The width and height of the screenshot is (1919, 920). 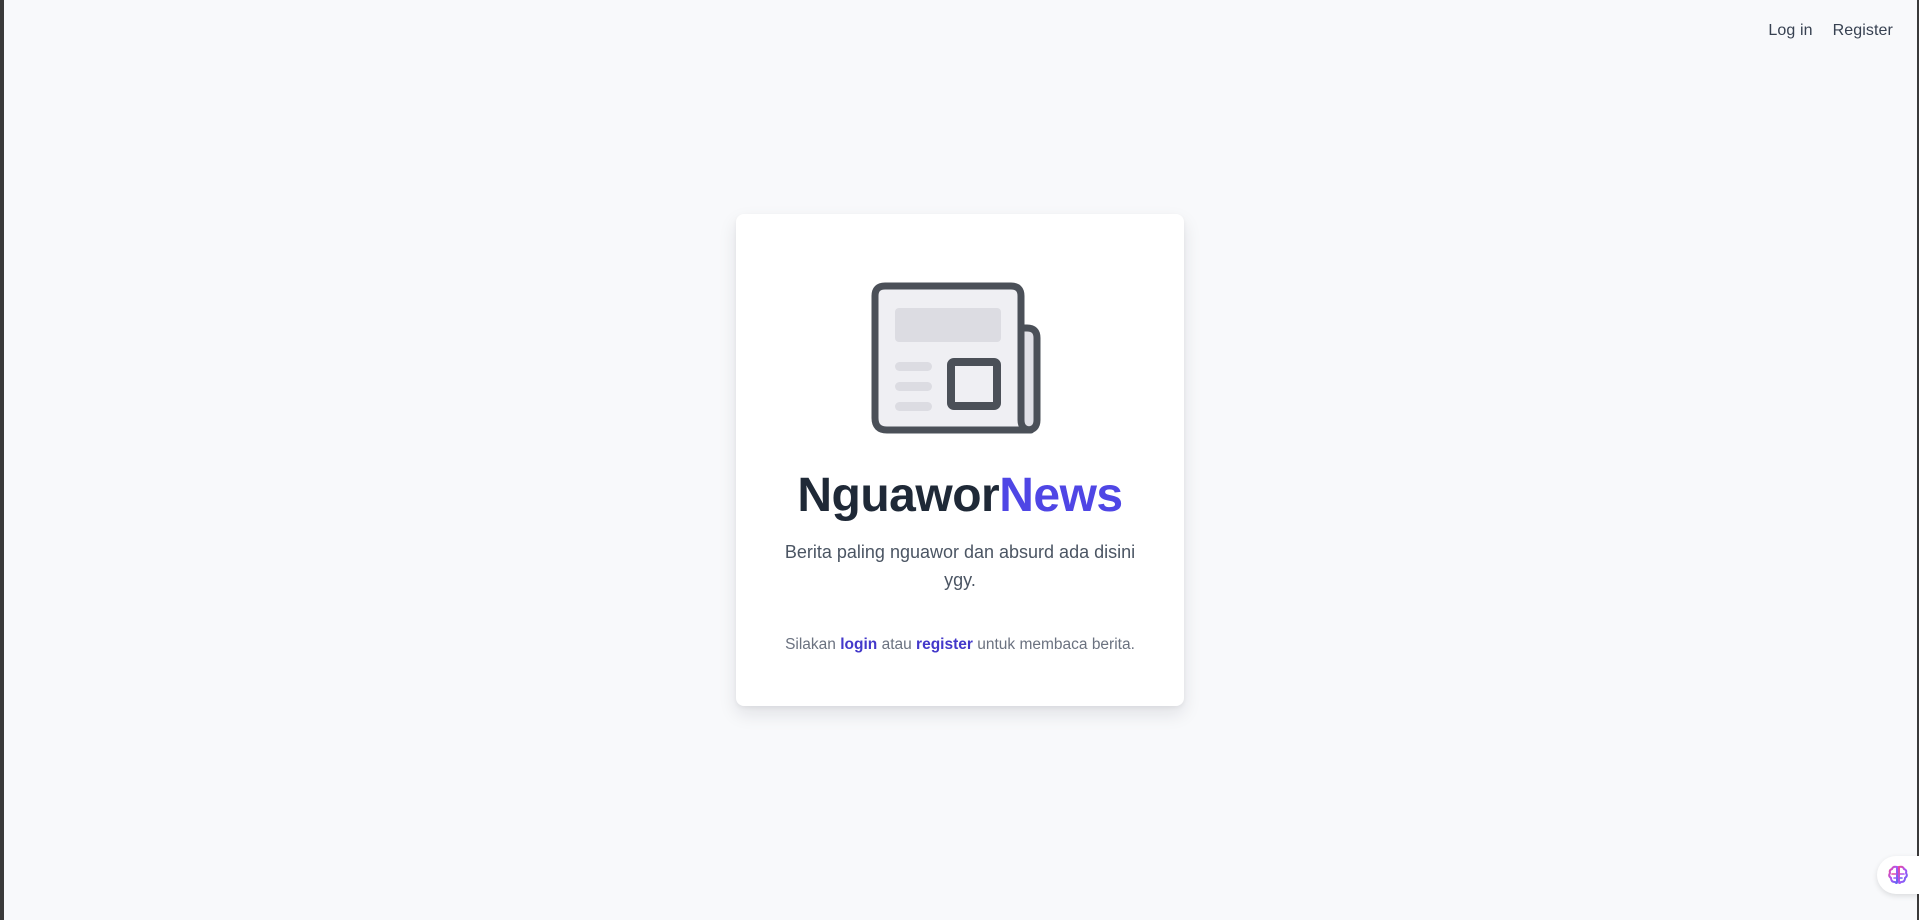 I want to click on login-link: Log in, so click(x=1790, y=31).